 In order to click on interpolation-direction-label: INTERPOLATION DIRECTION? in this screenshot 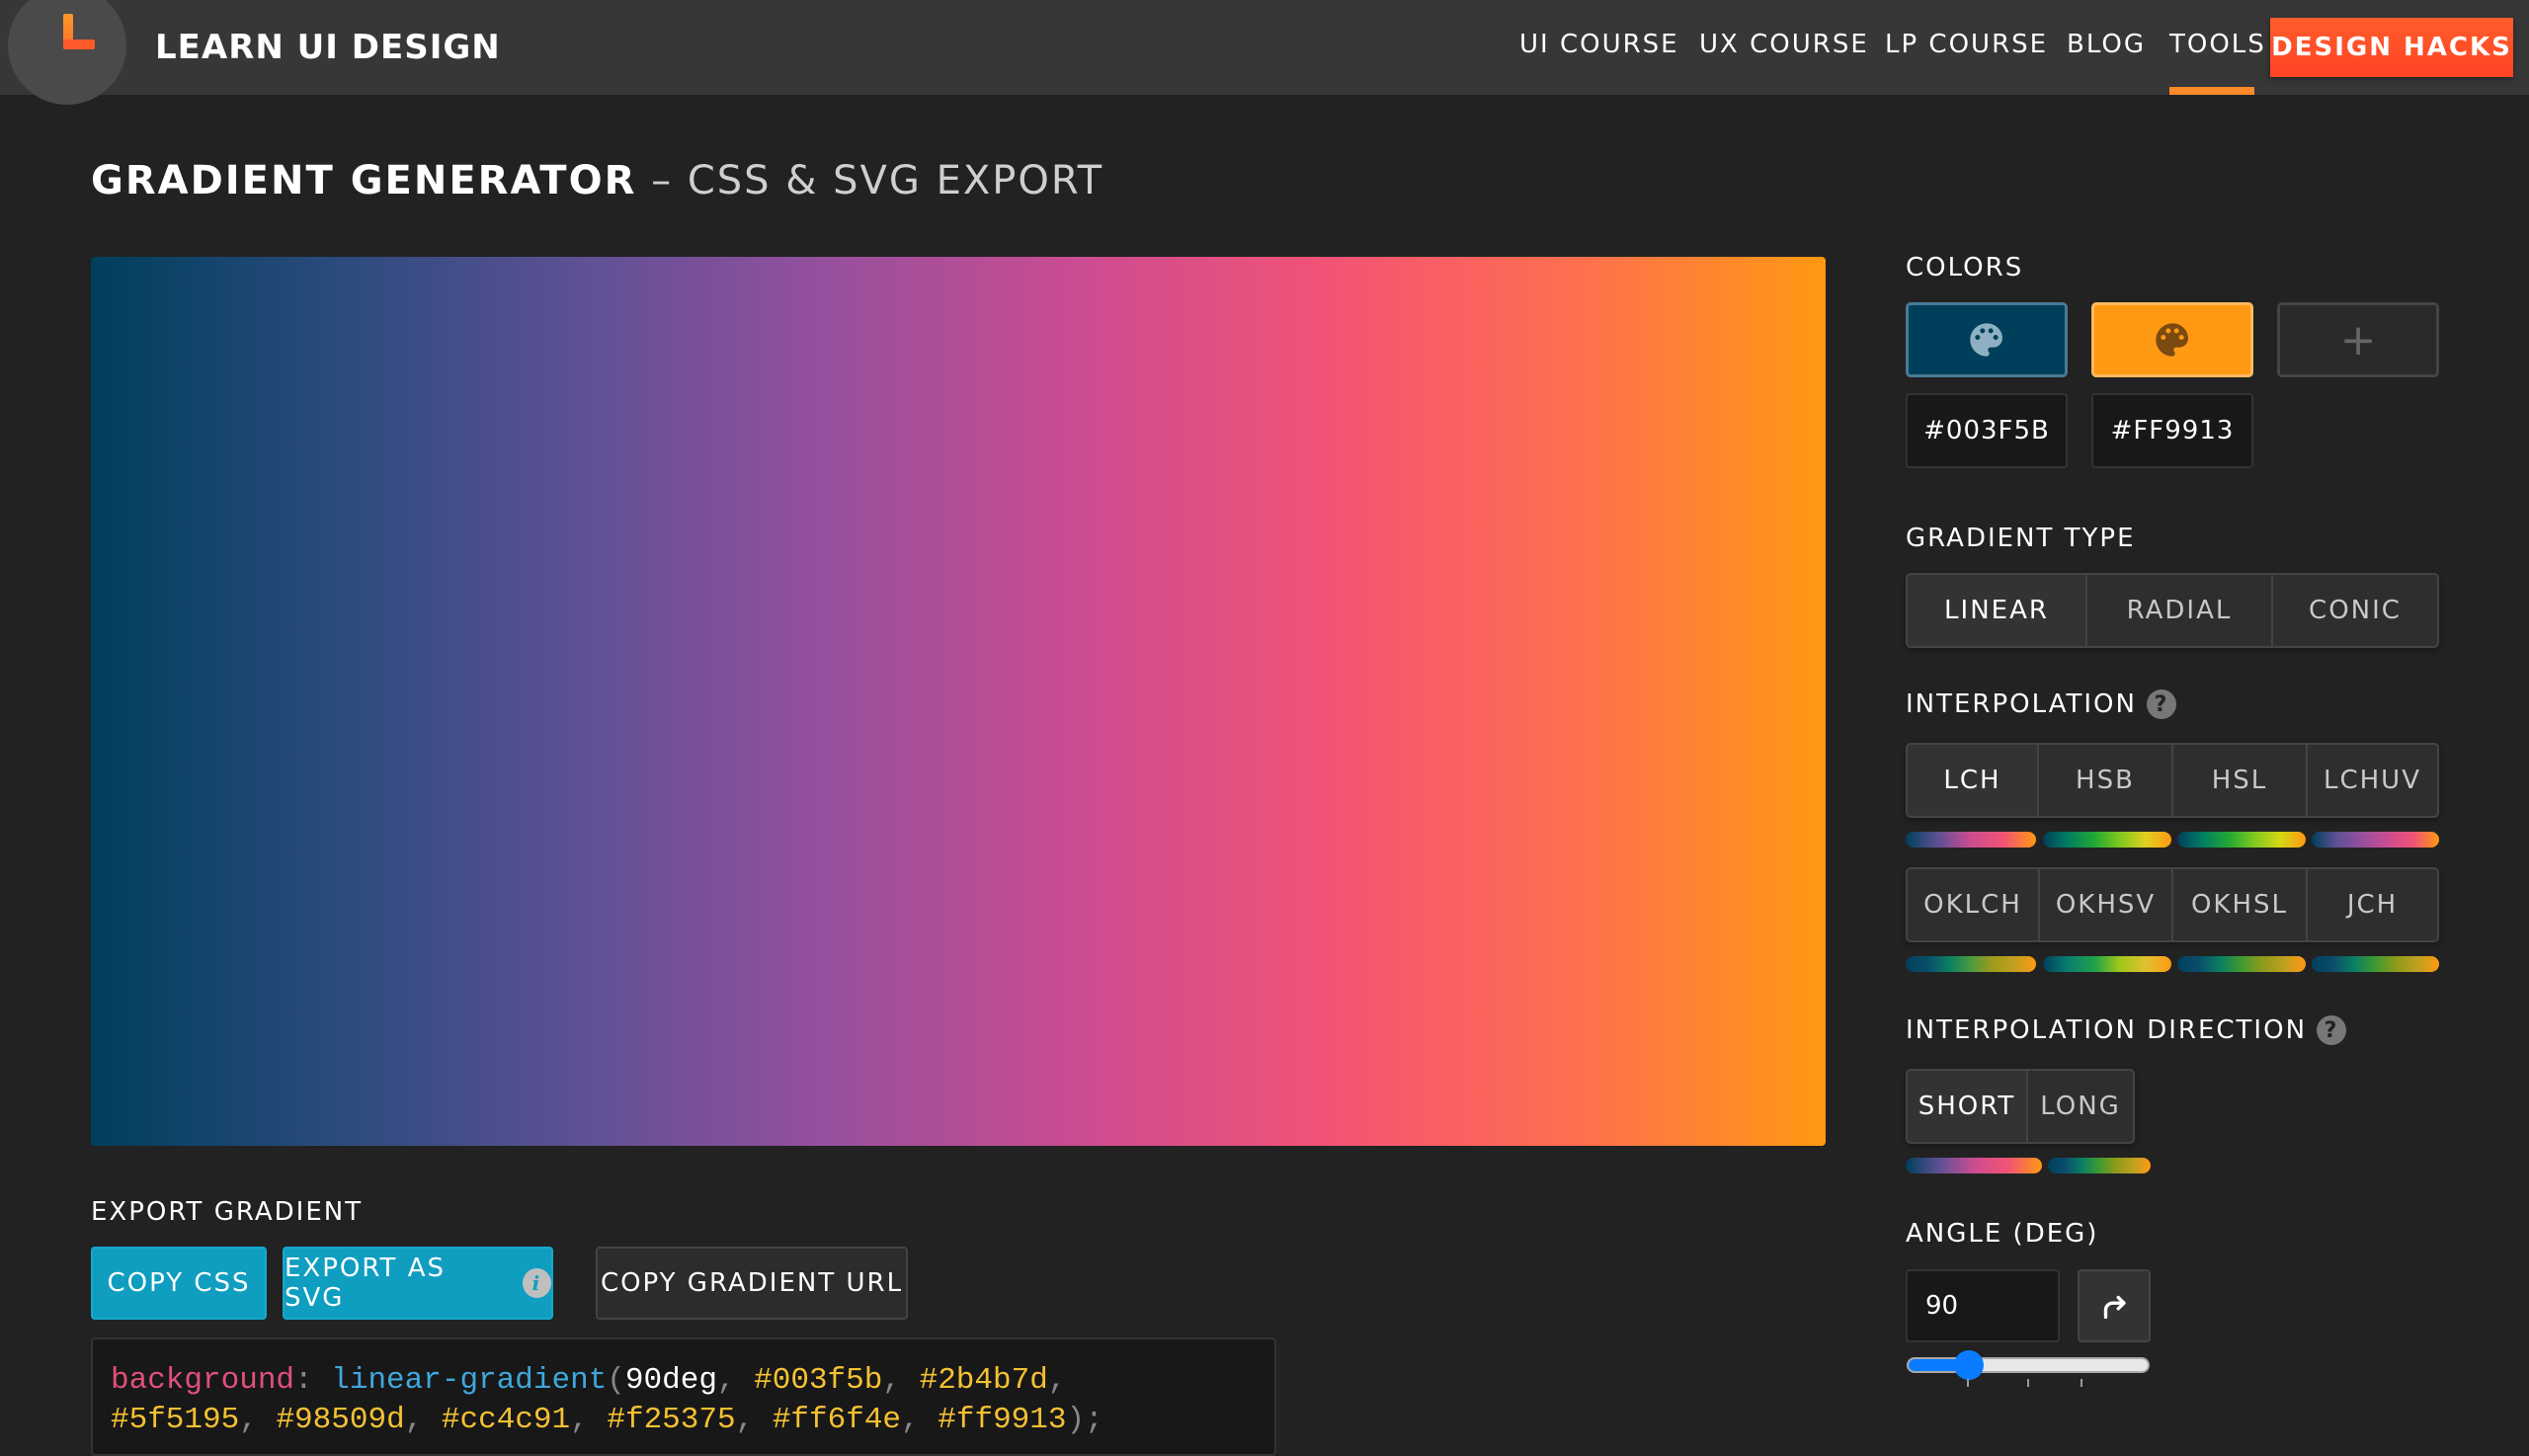, I will do `click(2126, 1030)`.